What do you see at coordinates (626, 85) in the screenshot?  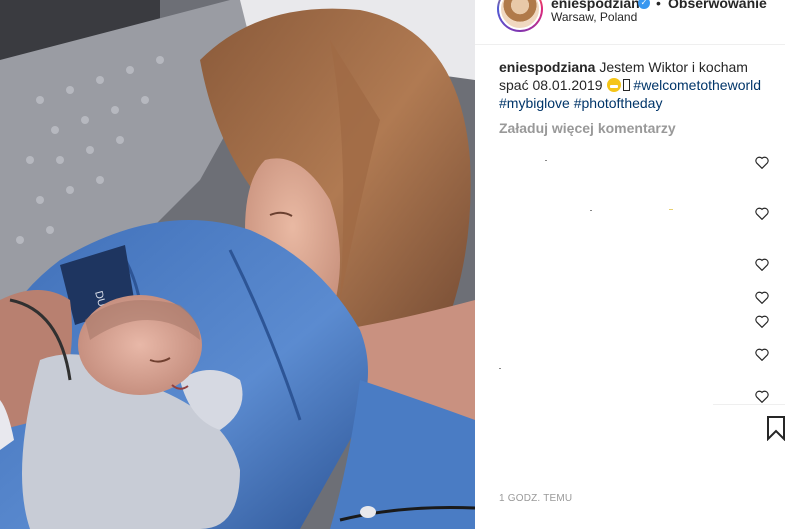 I see `unknown-glyph-icon` at bounding box center [626, 85].